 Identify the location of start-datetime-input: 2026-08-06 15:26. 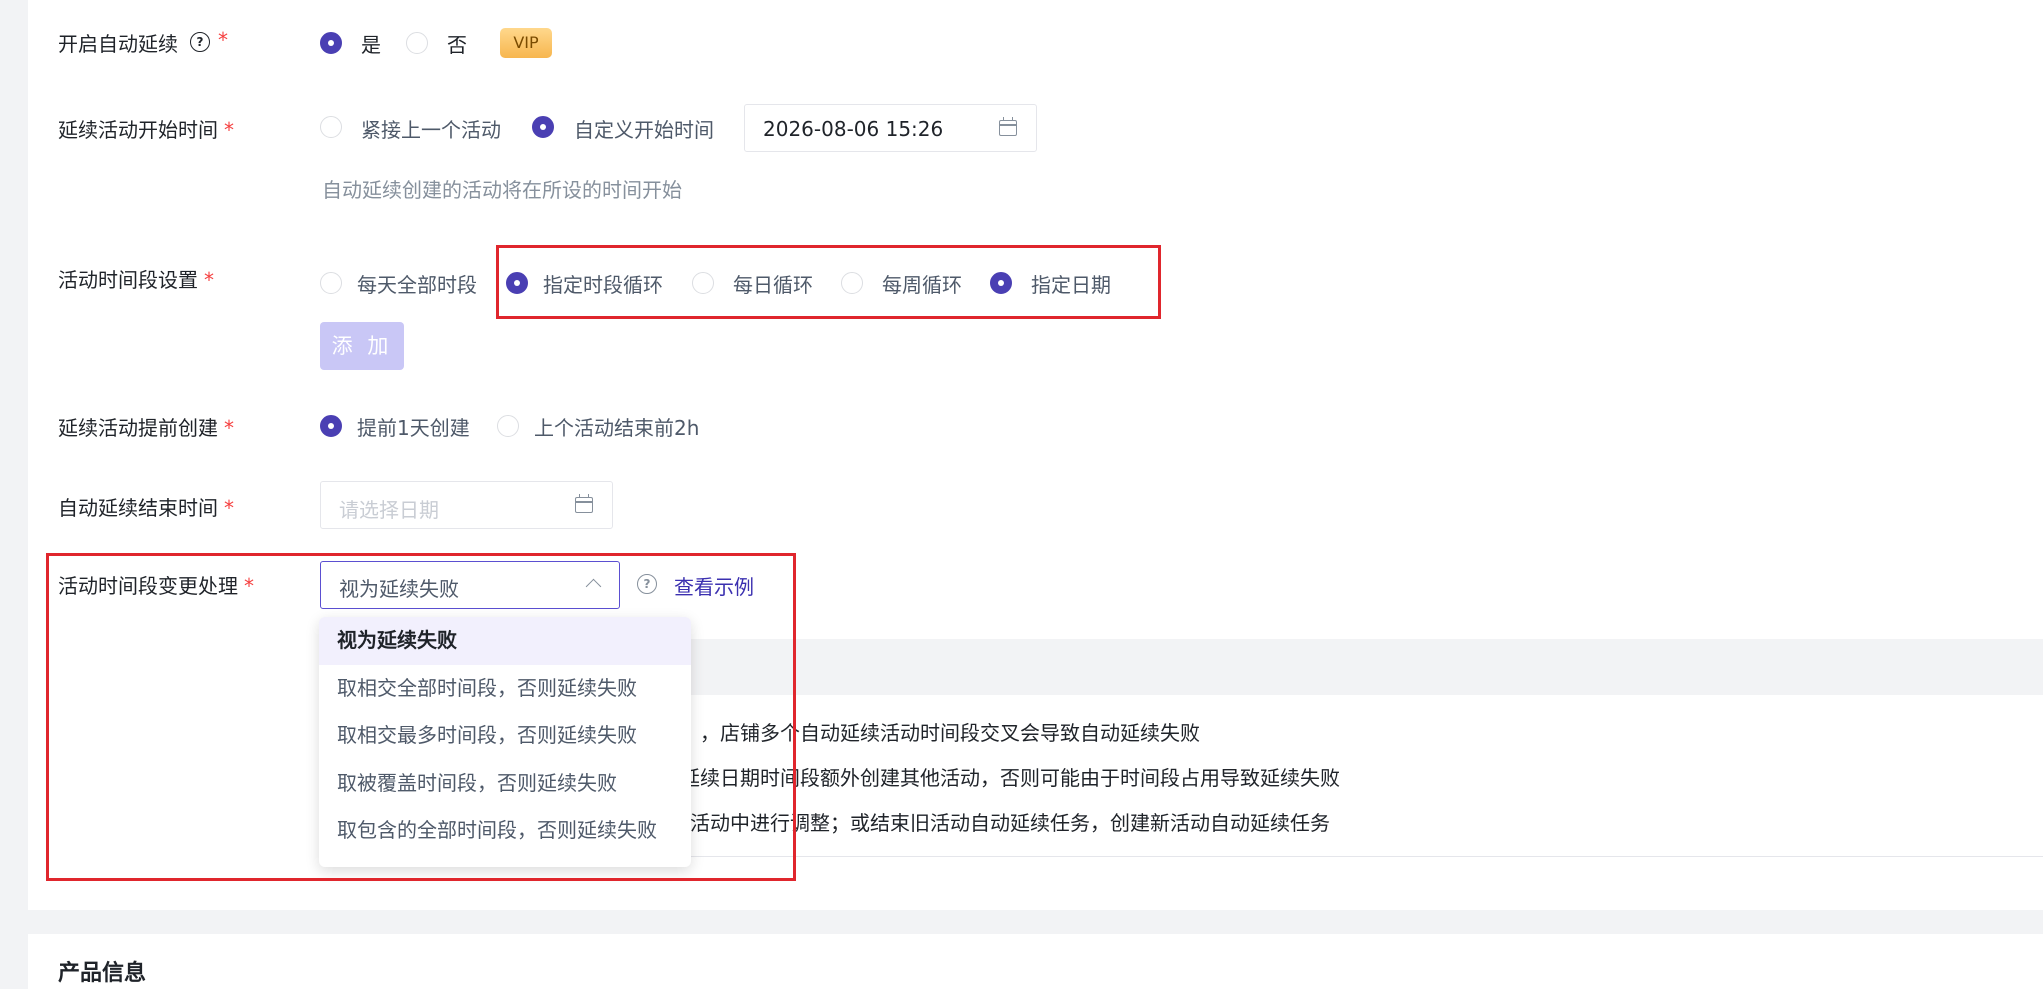
(890, 128).